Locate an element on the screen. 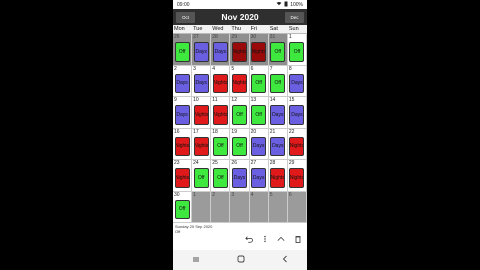 This screenshot has height=270, width=480. day-number: 10 is located at coordinates (196, 100).